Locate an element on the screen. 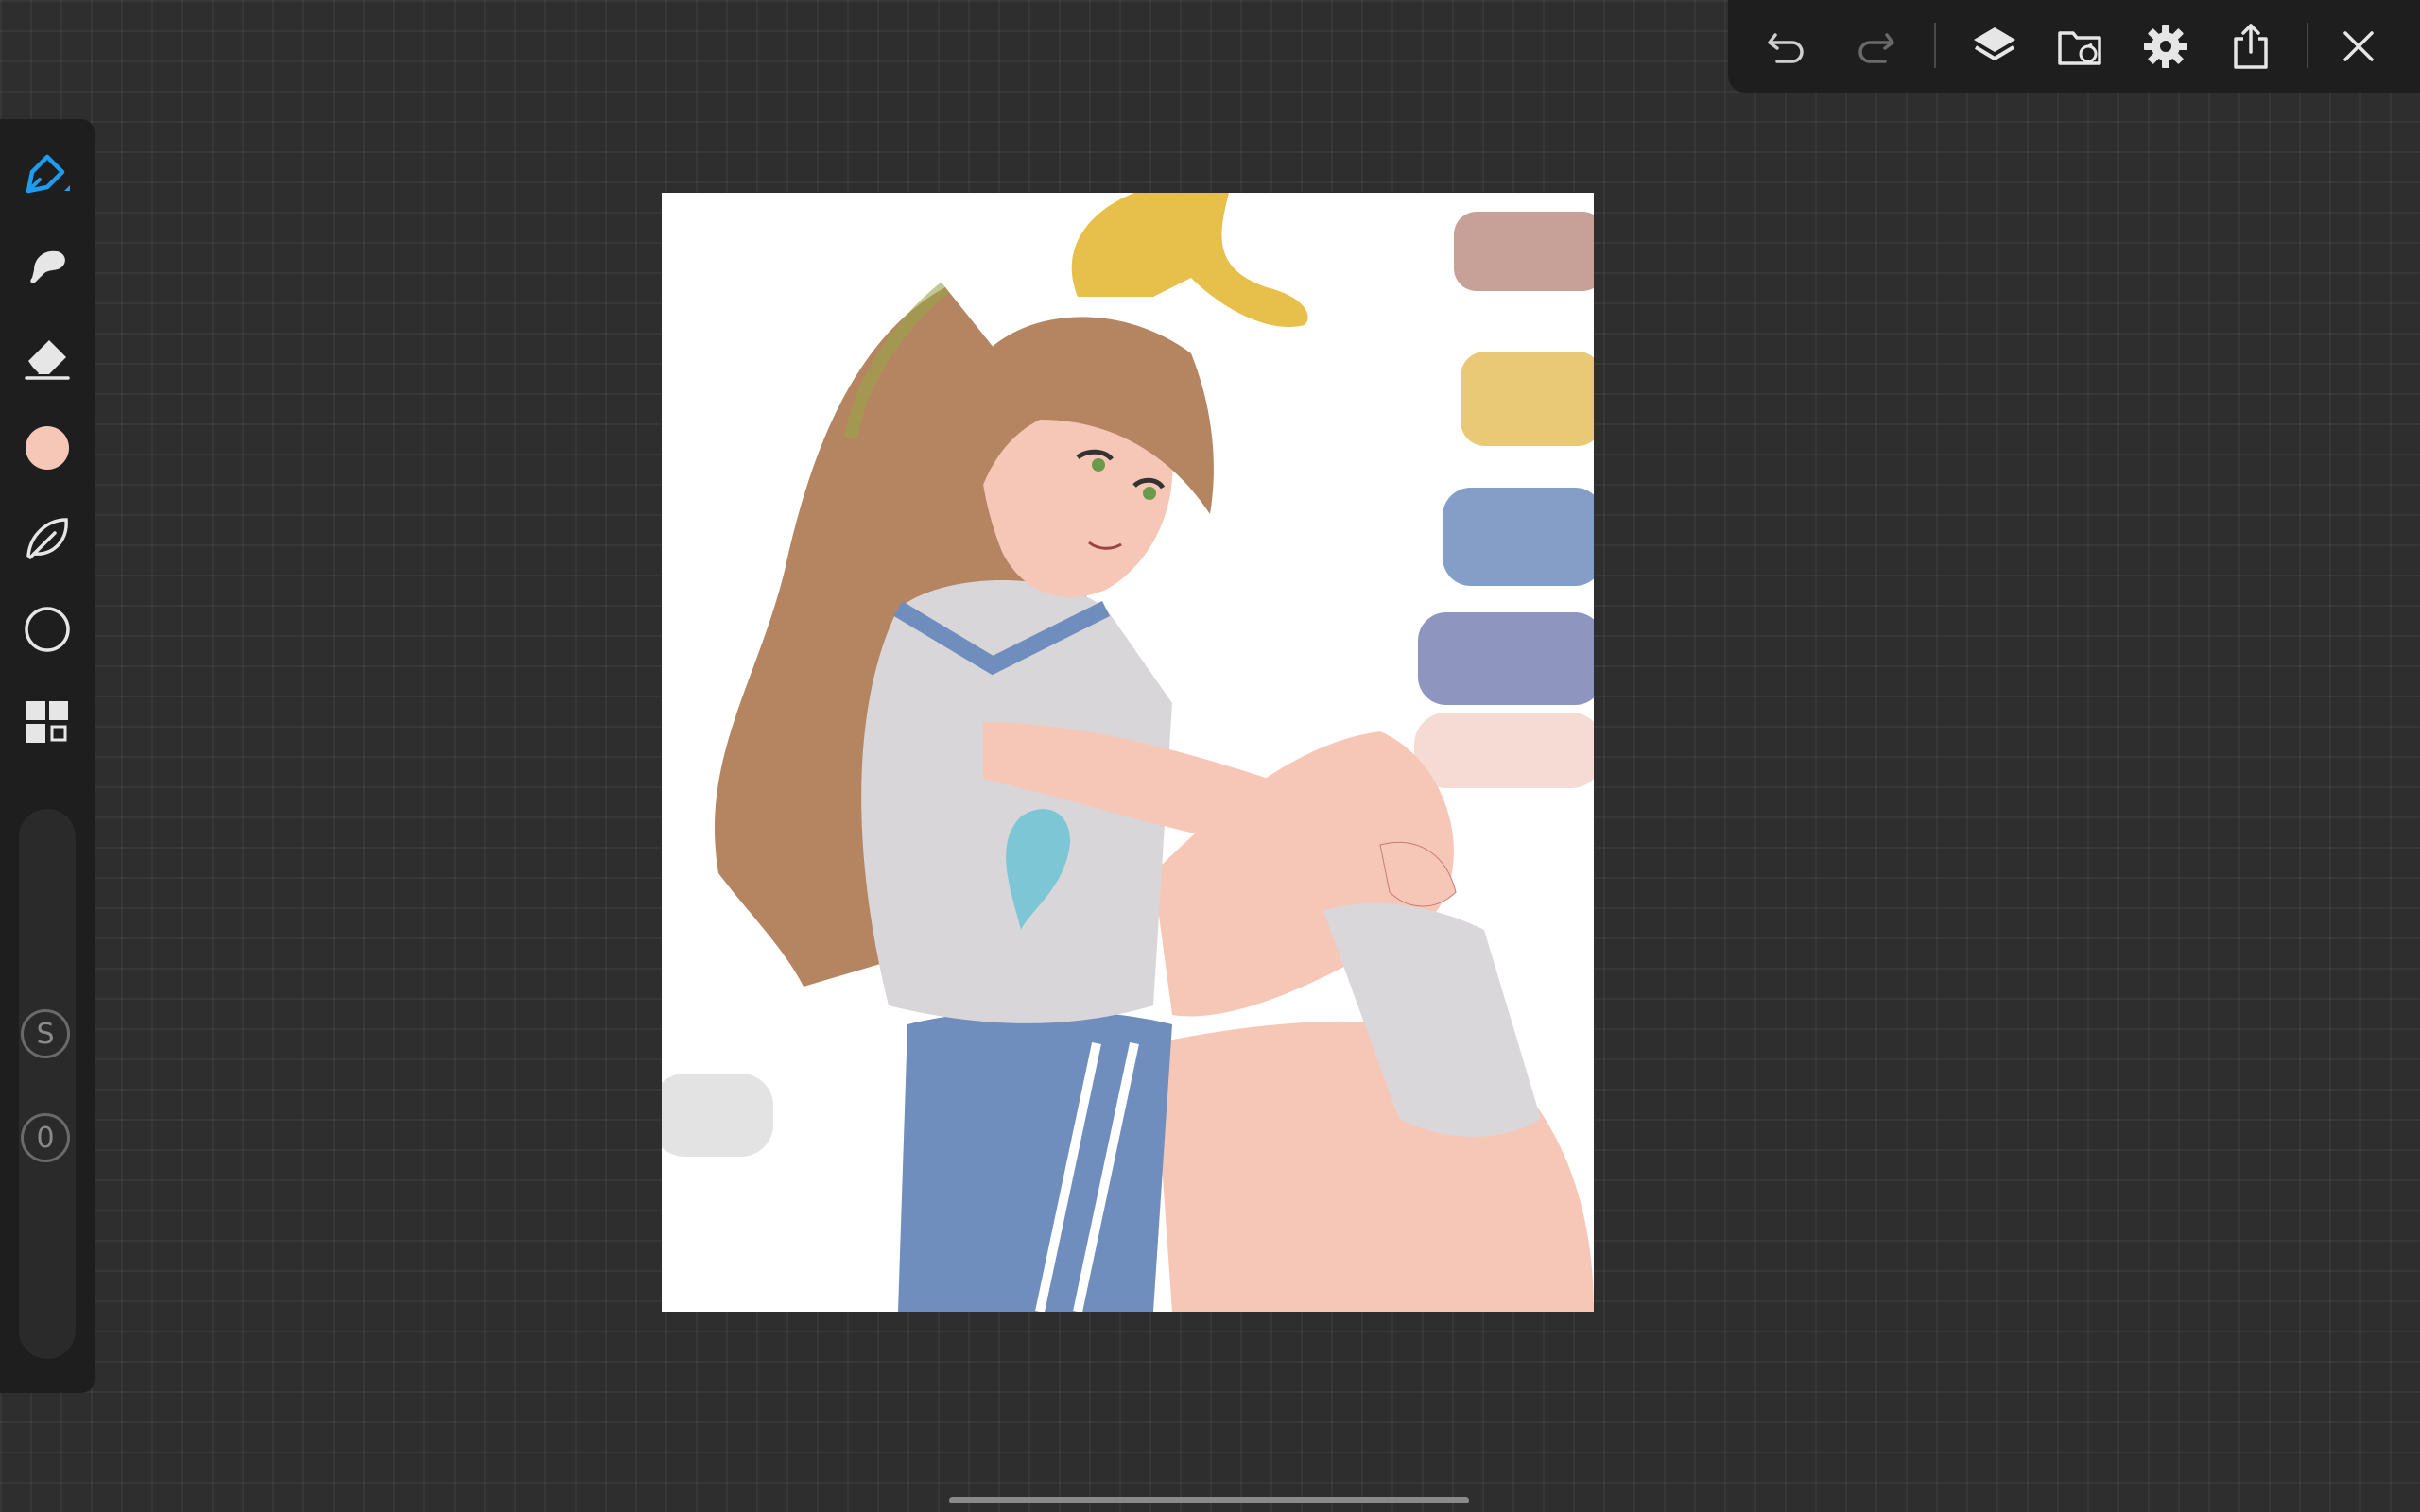 Image resolution: width=2420 pixels, height=1512 pixels. settings-button is located at coordinates (2166, 46).